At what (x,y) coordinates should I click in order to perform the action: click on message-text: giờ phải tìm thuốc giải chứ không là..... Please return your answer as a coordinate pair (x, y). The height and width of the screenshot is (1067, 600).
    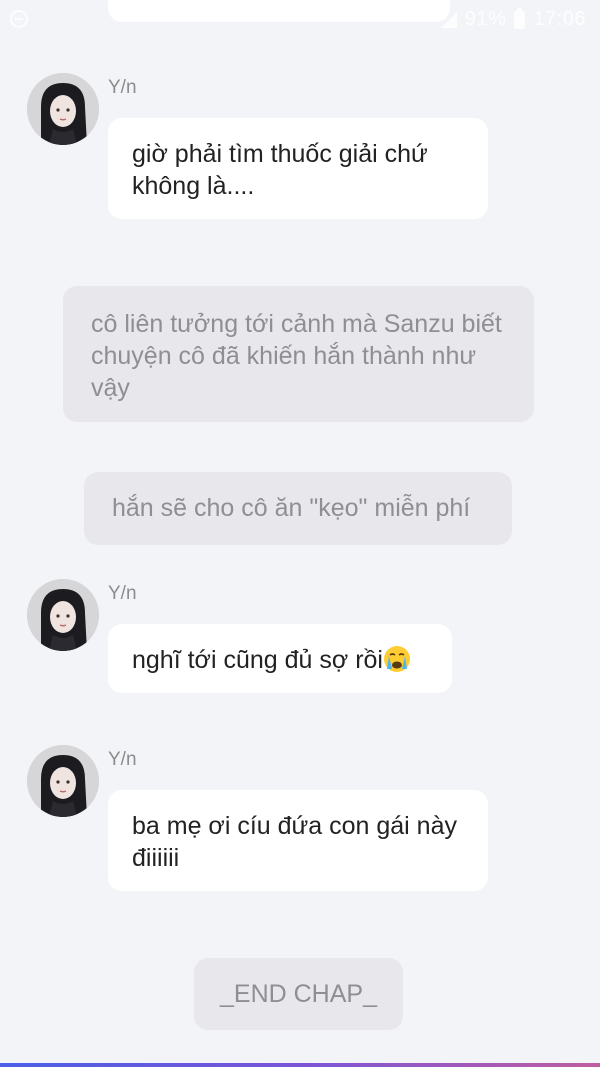
    Looking at the image, I should click on (280, 170).